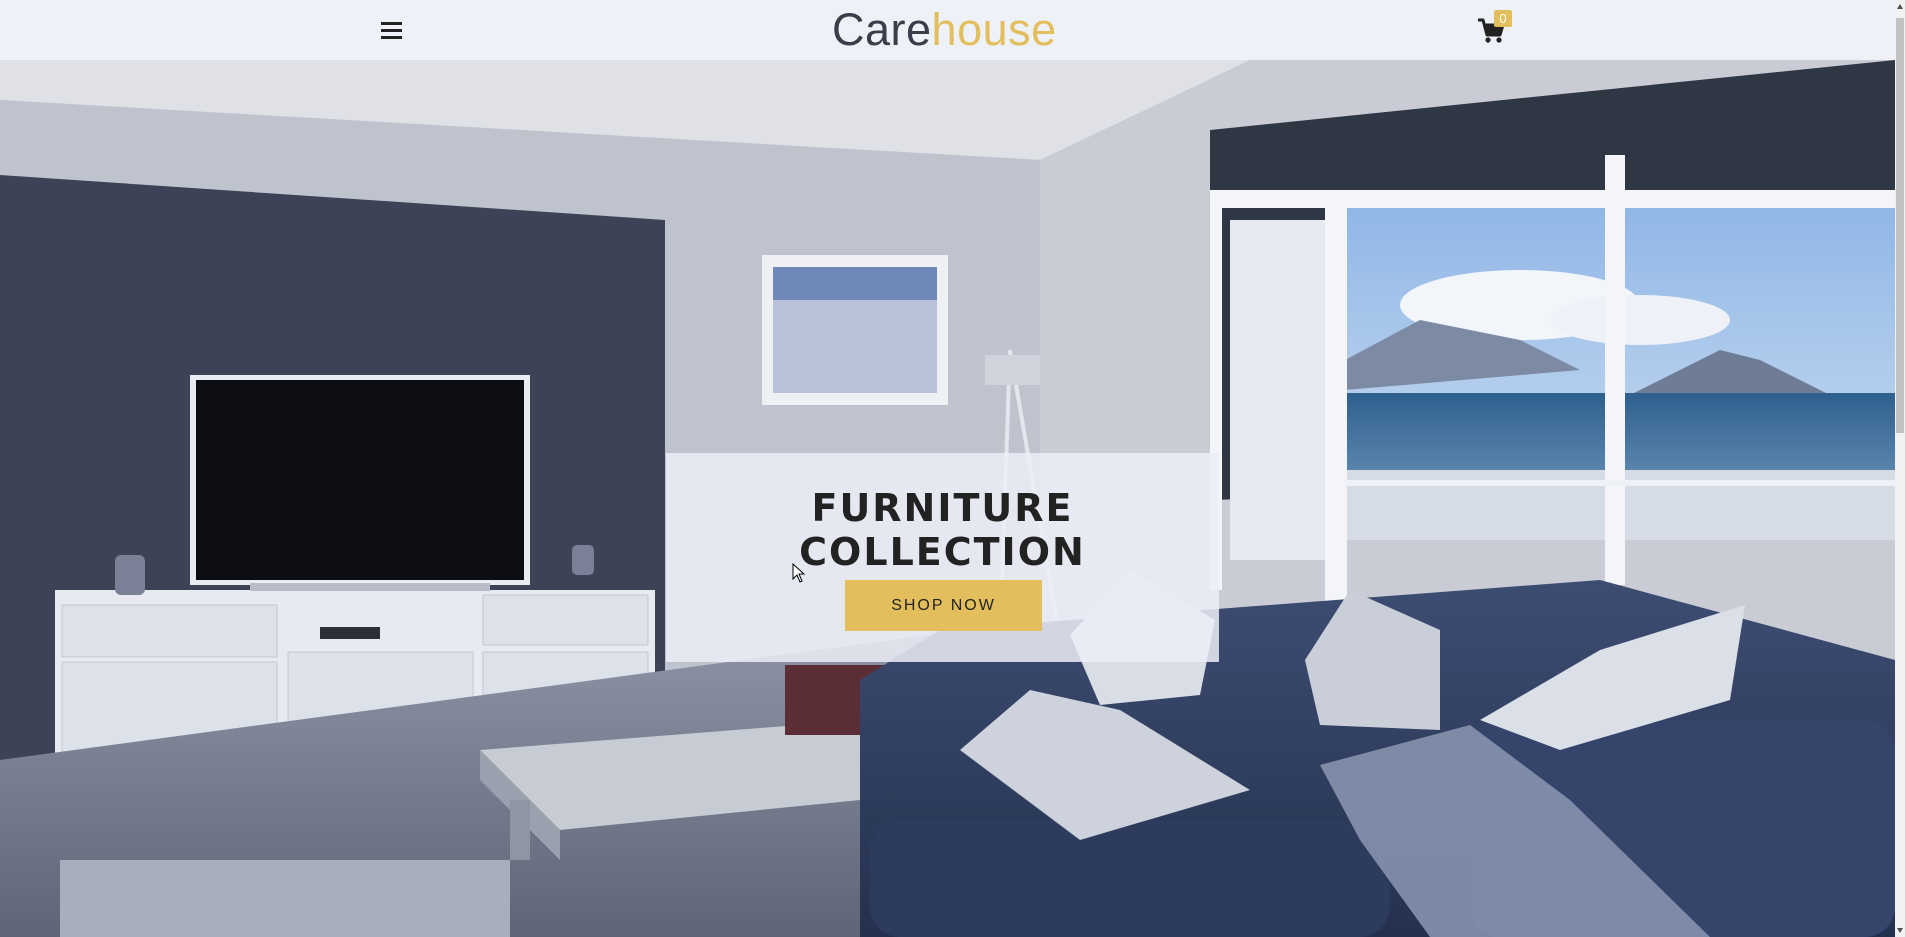 The image size is (1905, 937). Describe the element at coordinates (1900, 225) in the screenshot. I see `scrollbar-thumb` at that location.